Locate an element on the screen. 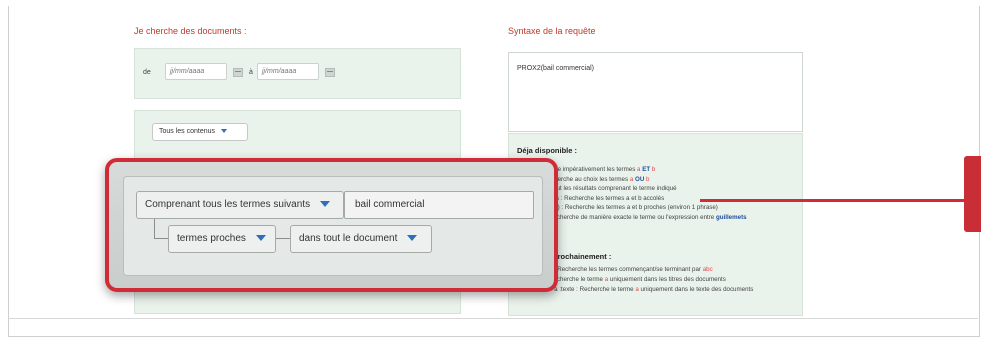 The width and height of the screenshot is (981, 342). help-line: rche impérativement les termes a ET b is located at coordinates (602, 169).